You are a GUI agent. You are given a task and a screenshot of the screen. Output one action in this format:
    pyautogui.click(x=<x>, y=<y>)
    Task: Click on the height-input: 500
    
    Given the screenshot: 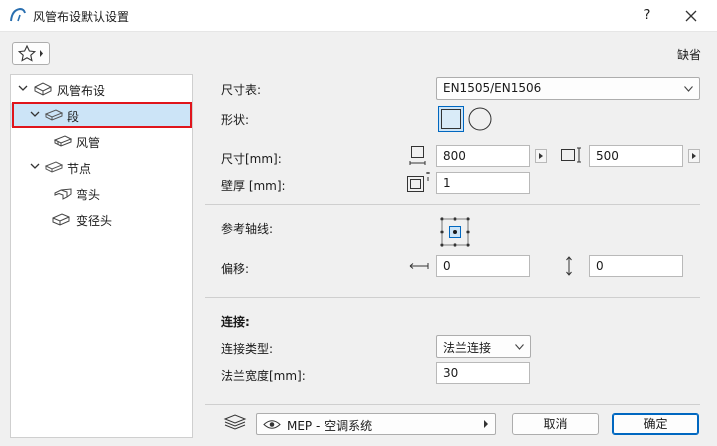 What is the action you would take?
    pyautogui.click(x=636, y=156)
    